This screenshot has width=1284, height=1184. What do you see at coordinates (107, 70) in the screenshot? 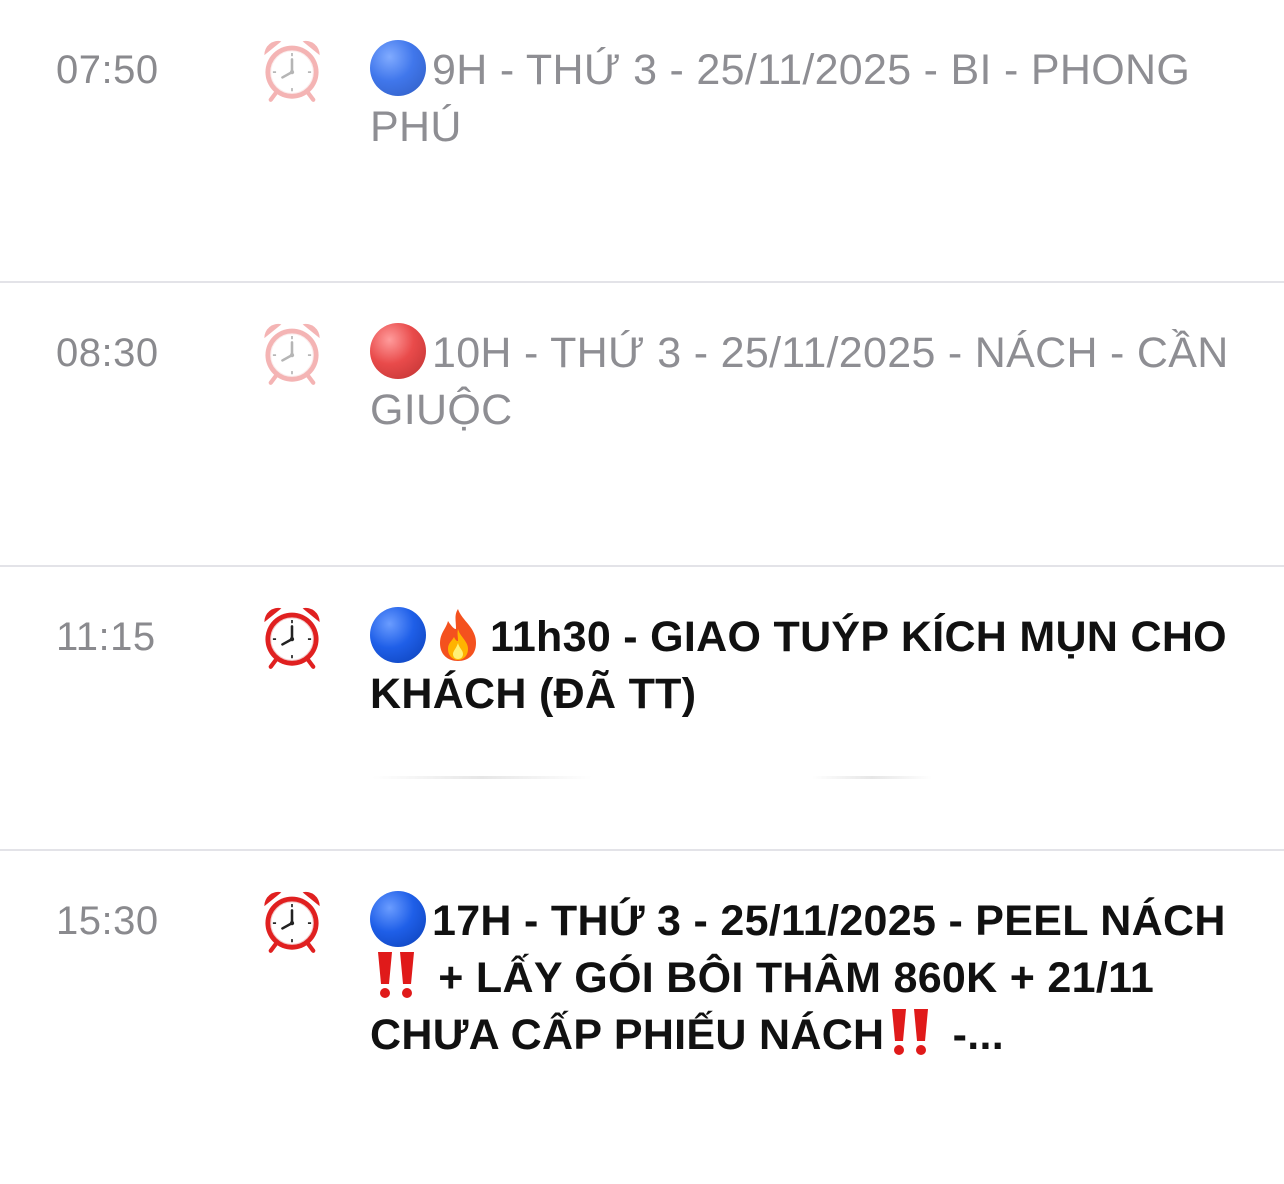
I see `reminder-time: 07:50` at bounding box center [107, 70].